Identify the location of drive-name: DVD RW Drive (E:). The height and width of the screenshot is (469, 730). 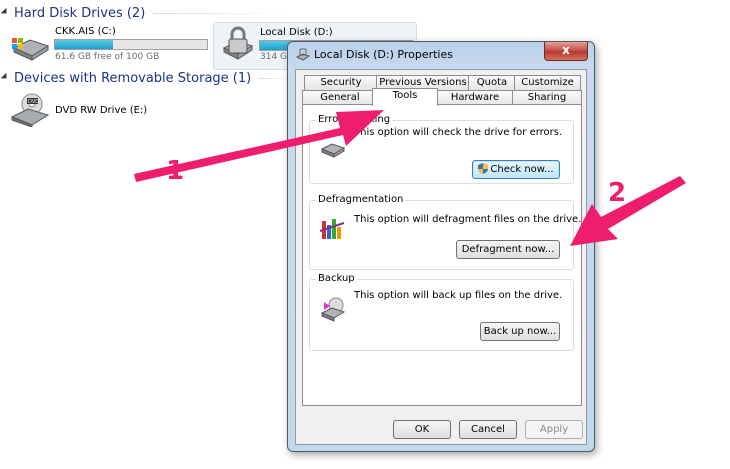
(101, 110).